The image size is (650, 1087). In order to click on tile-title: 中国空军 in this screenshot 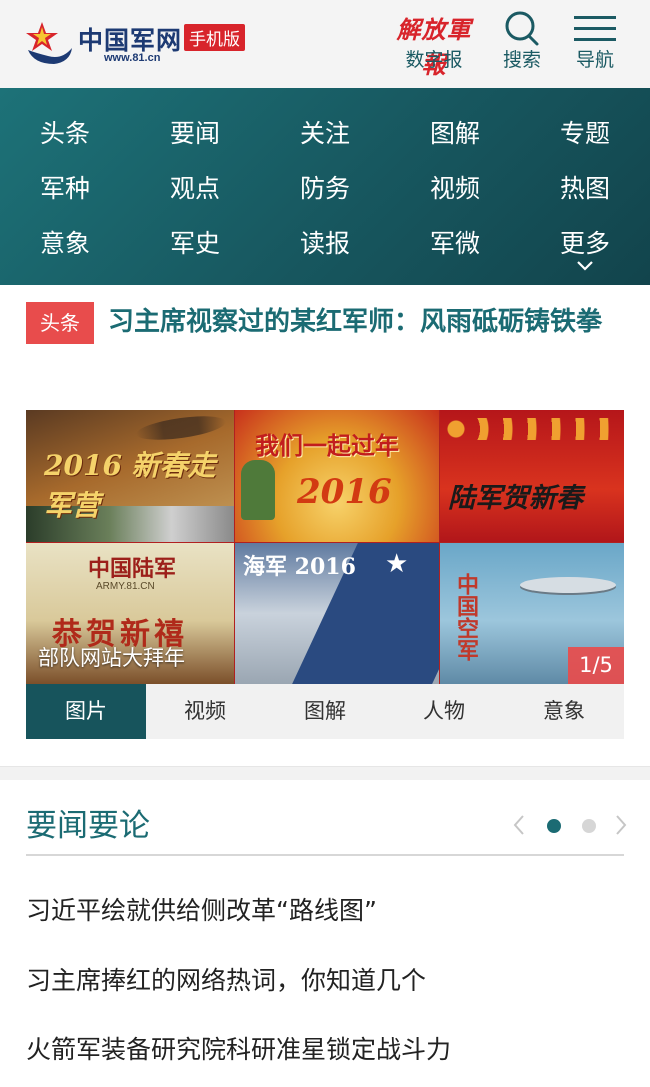, I will do `click(466, 617)`.